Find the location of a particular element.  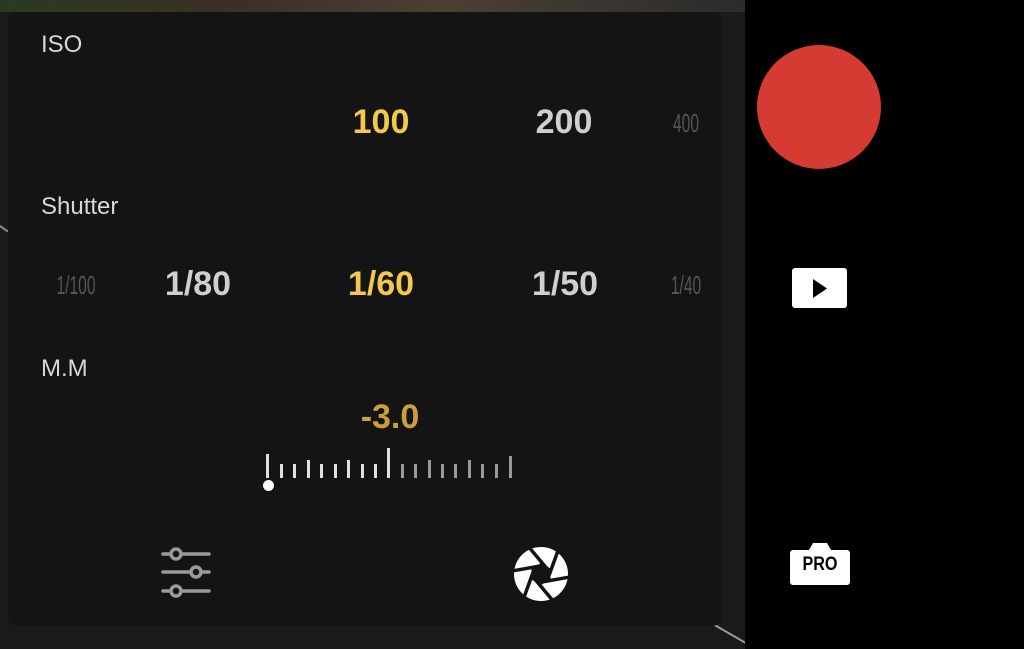

record-button is located at coordinates (819, 107).